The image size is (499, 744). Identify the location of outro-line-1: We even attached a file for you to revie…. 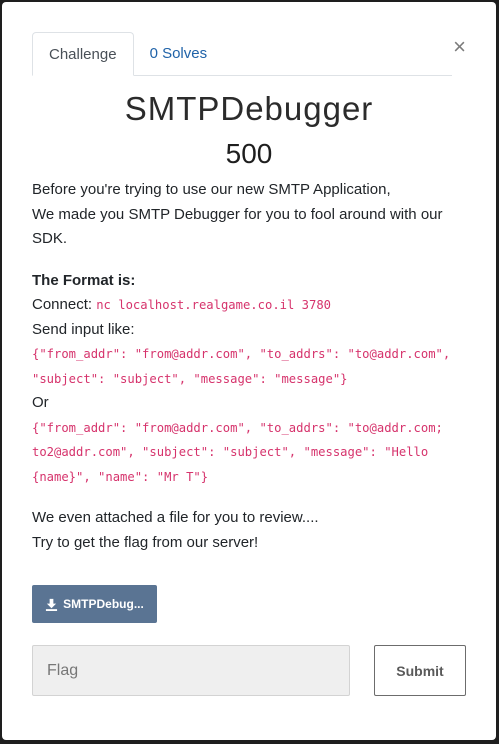
(175, 517).